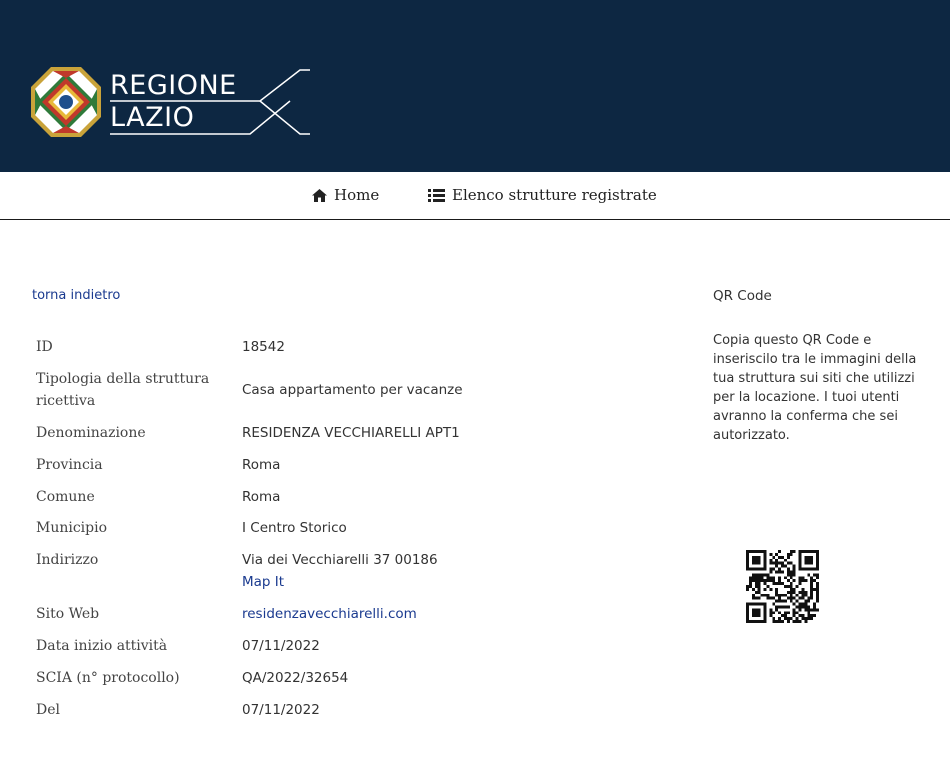 This screenshot has height=768, width=950. Describe the element at coordinates (340, 582) in the screenshot. I see `map-it-link: Map It` at that location.